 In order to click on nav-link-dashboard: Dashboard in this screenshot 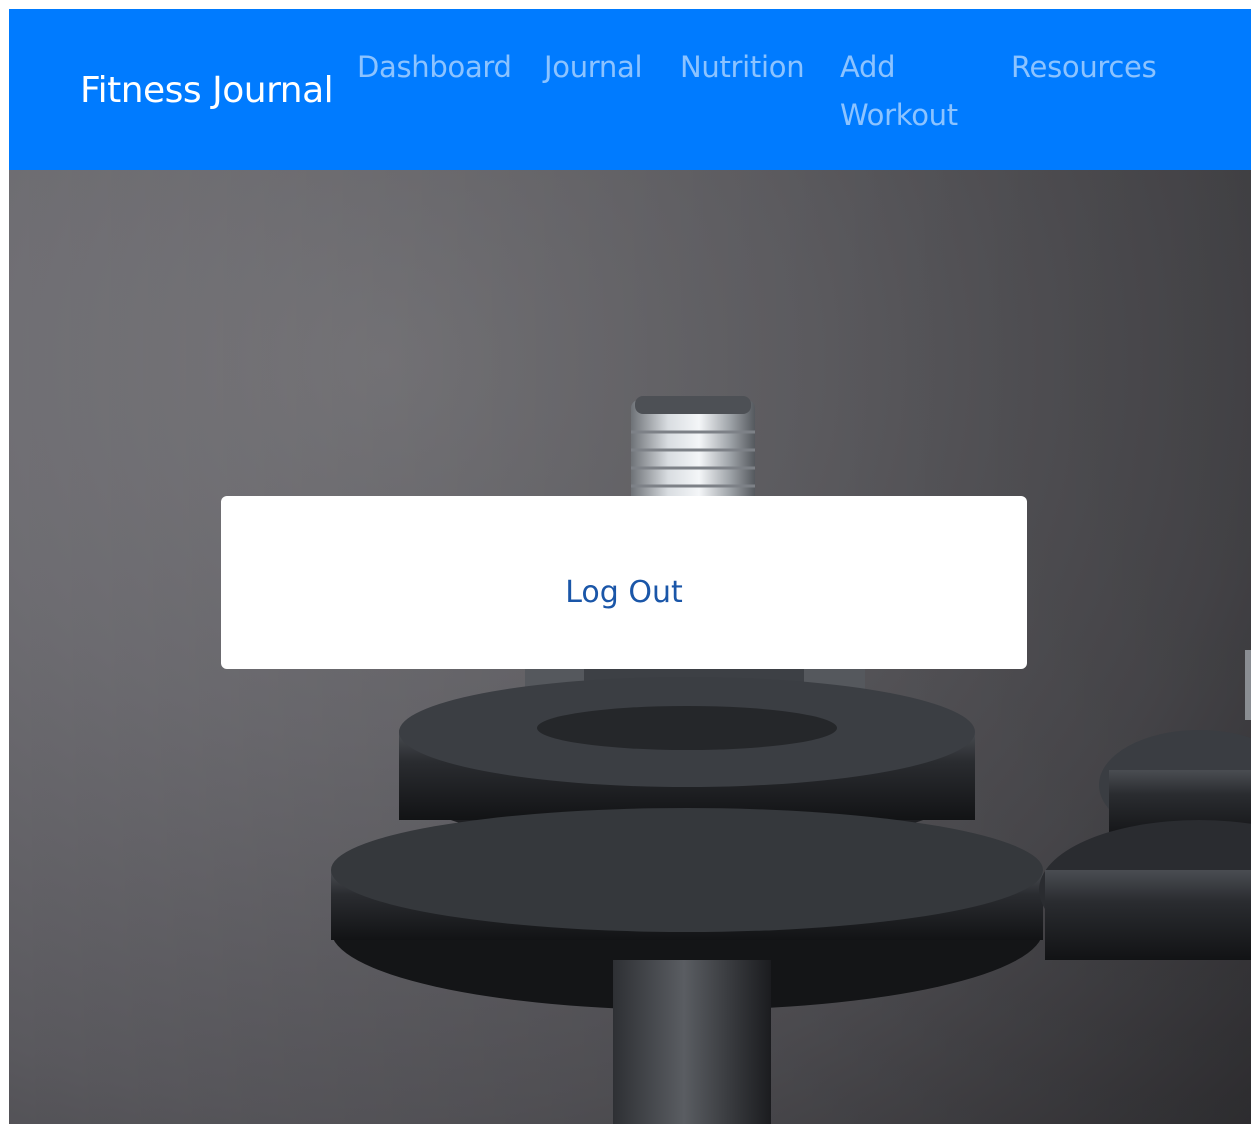, I will do `click(434, 67)`.